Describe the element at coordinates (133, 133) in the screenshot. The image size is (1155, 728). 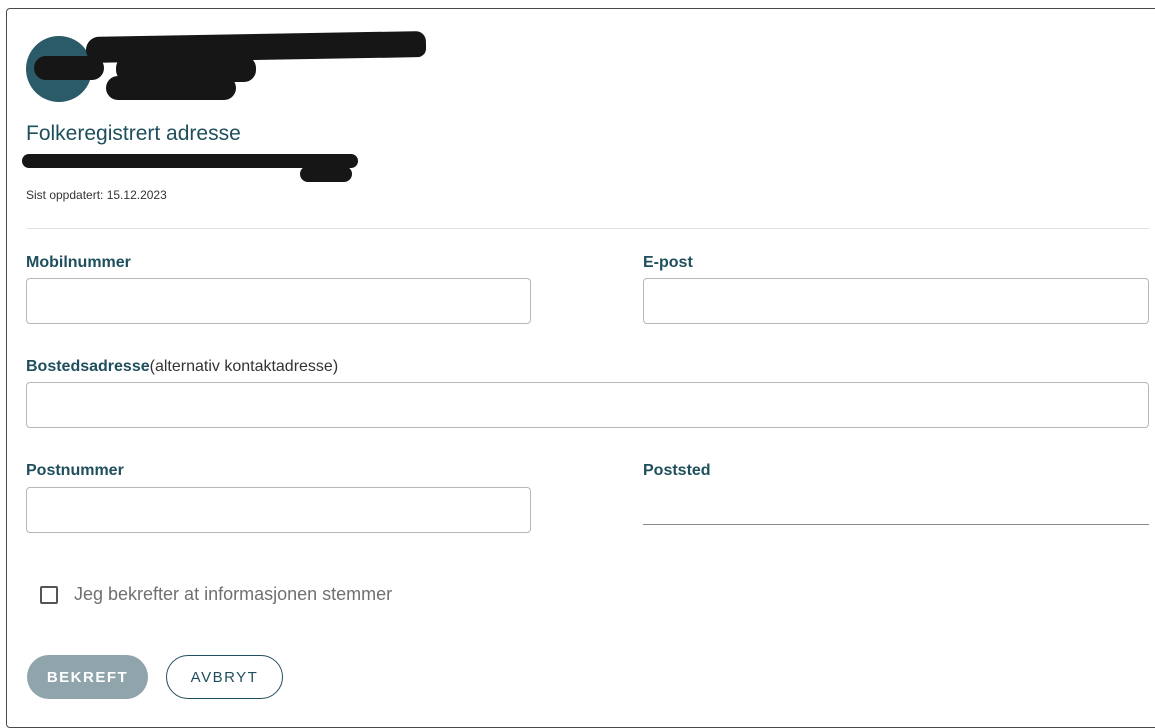
I see `address-heading: Folkeregistrert adresse` at that location.